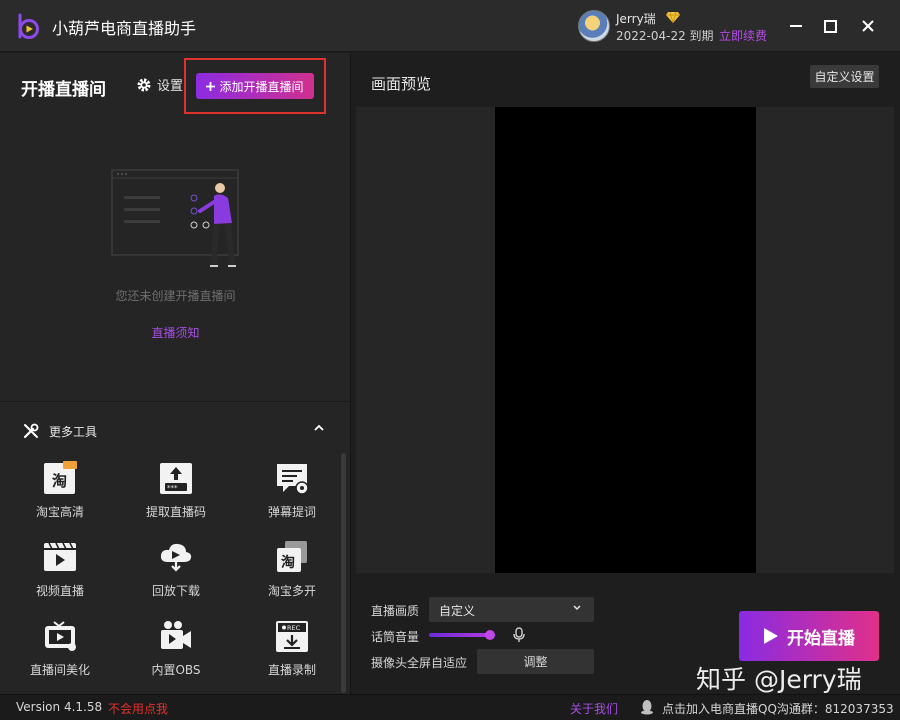 The width and height of the screenshot is (900, 720). Describe the element at coordinates (175, 296) in the screenshot. I see `empty-state-text: 您还未创建开播直播间` at that location.